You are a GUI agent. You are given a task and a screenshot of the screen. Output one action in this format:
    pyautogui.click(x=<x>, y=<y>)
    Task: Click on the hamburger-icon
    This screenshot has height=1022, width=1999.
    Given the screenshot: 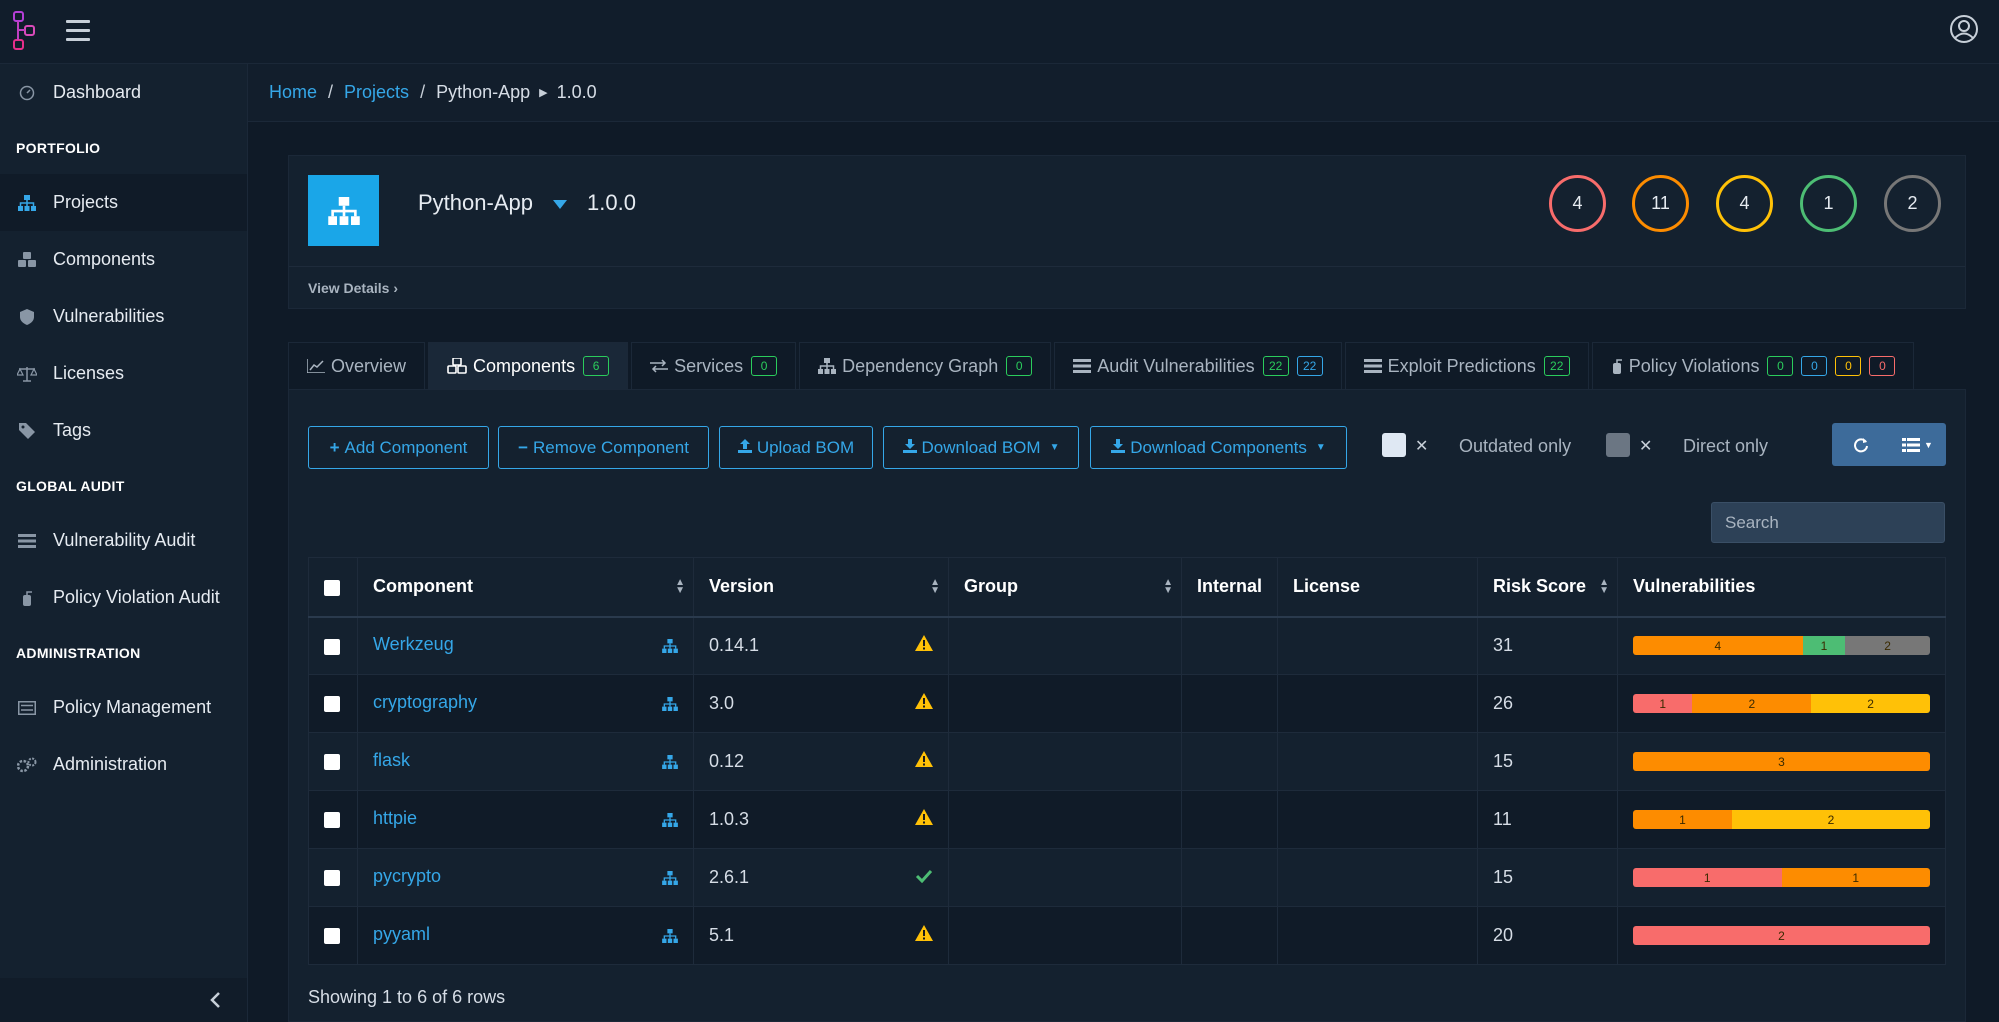 What is the action you would take?
    pyautogui.click(x=78, y=31)
    